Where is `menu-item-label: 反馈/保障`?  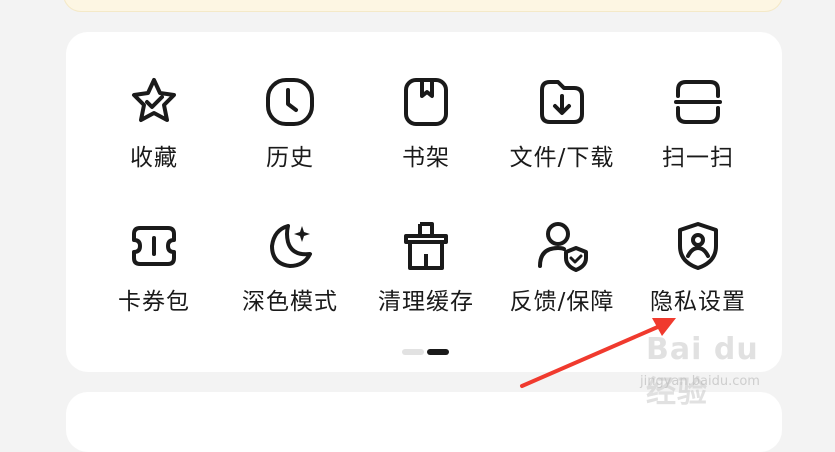
menu-item-label: 反馈/保障 is located at coordinates (562, 302).